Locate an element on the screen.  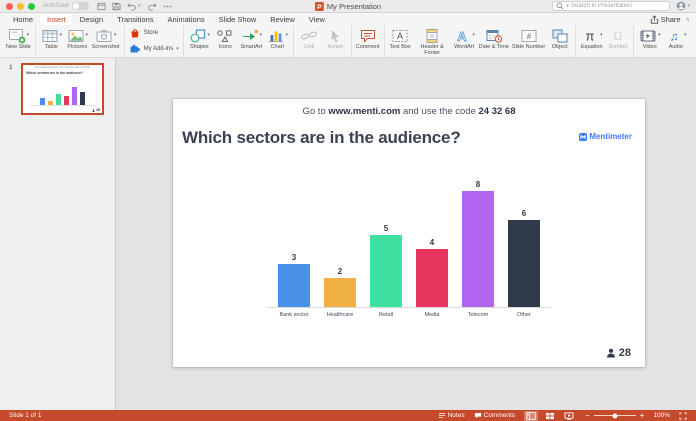
table-caret-icon: ▾ is located at coordinates (61, 35).